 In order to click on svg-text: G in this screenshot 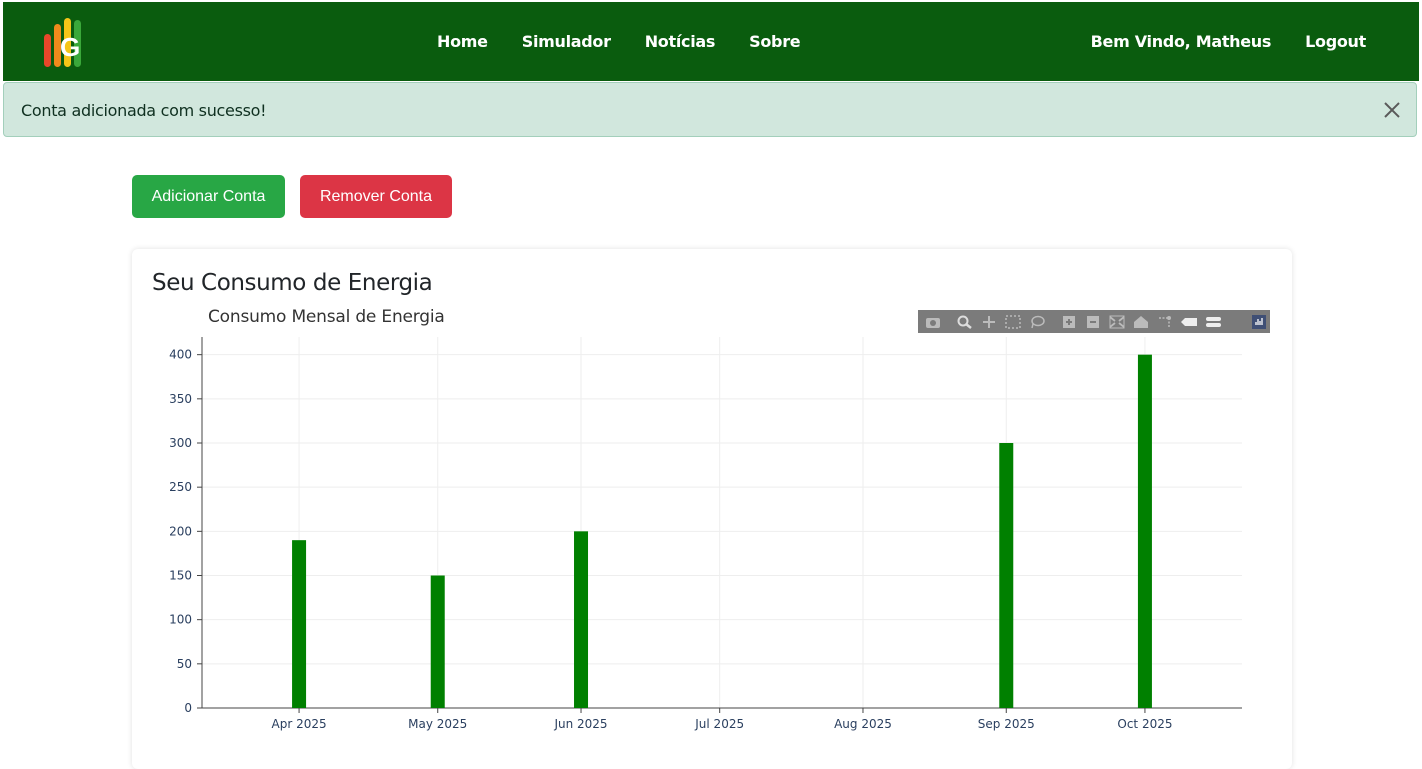, I will do `click(70, 47)`.